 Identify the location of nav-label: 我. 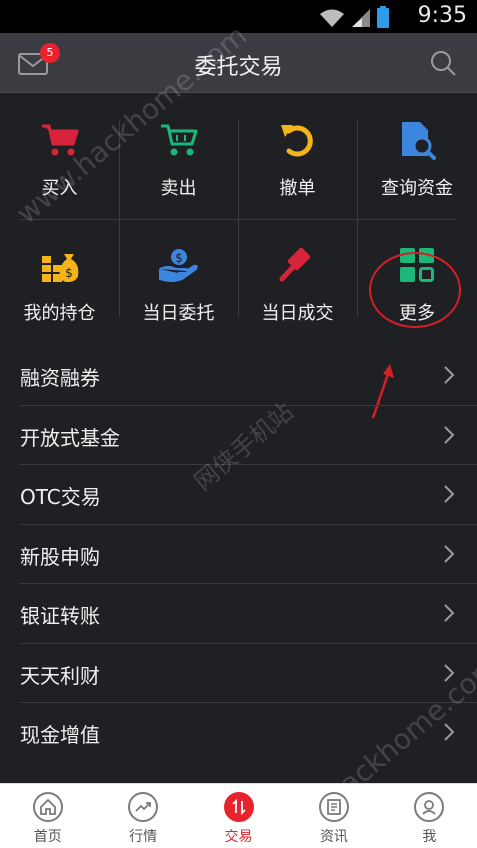
(429, 837).